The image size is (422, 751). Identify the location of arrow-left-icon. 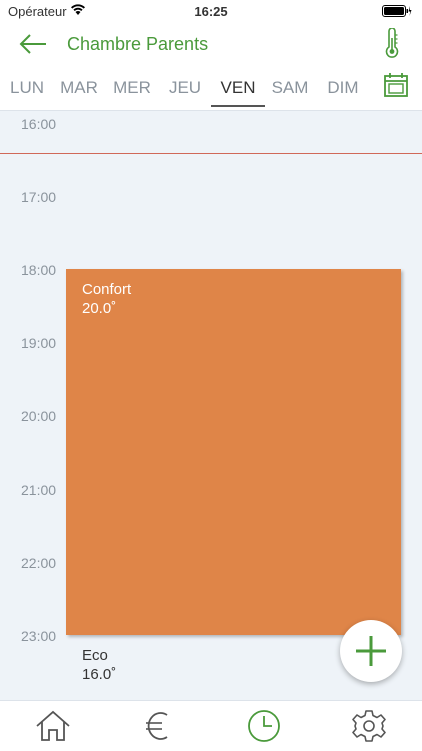
(33, 44).